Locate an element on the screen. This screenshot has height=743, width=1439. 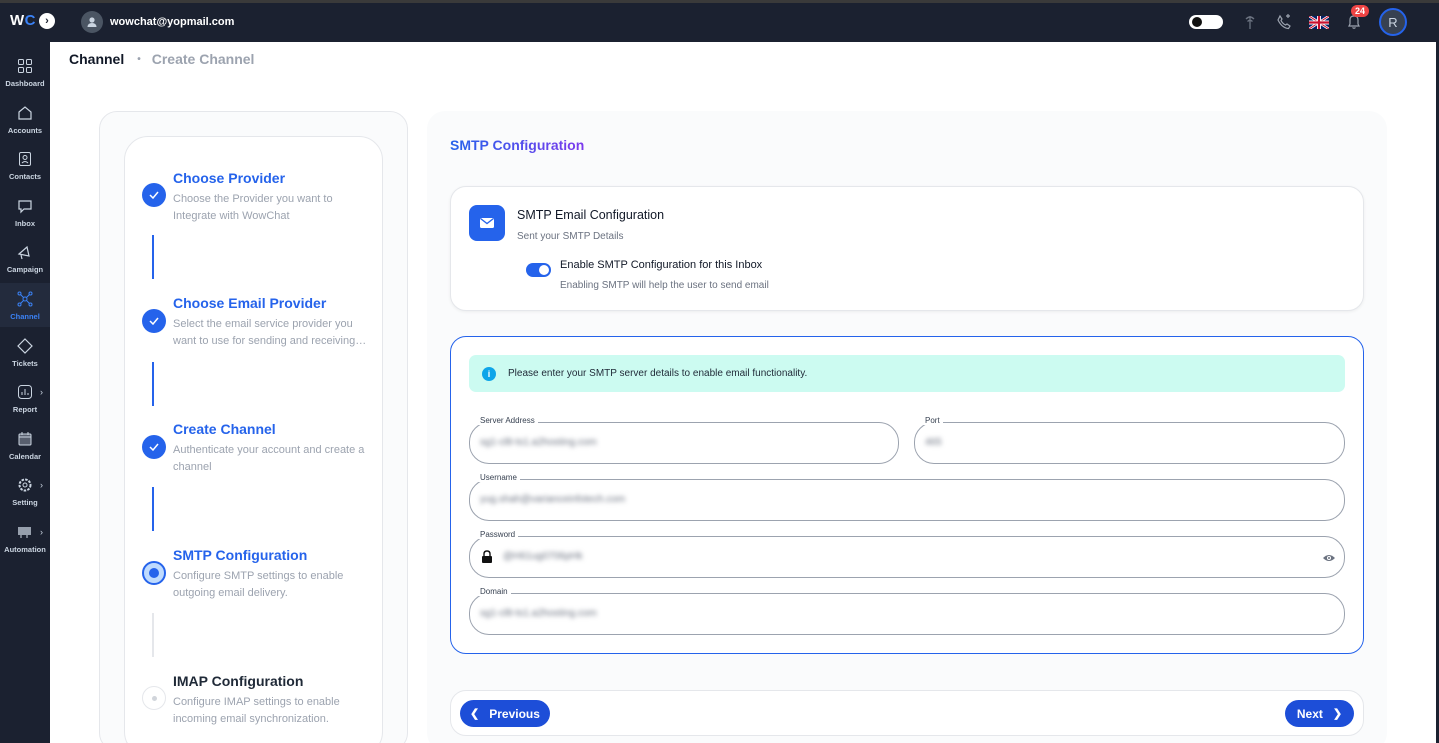
notification-bell-icon: 24 is located at coordinates (1357, 18).